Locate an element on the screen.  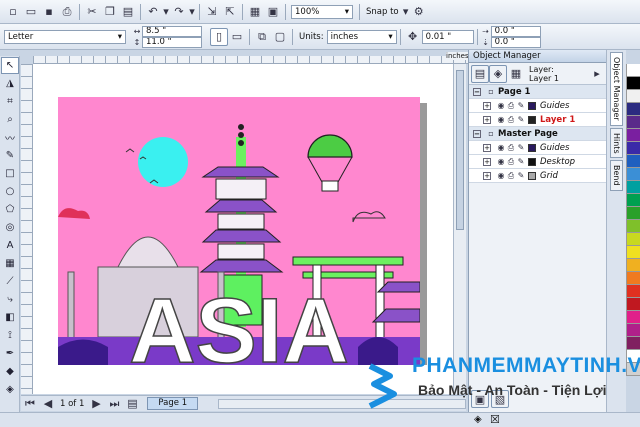
outline-none-icon: ☒ is located at coordinates (495, 419).